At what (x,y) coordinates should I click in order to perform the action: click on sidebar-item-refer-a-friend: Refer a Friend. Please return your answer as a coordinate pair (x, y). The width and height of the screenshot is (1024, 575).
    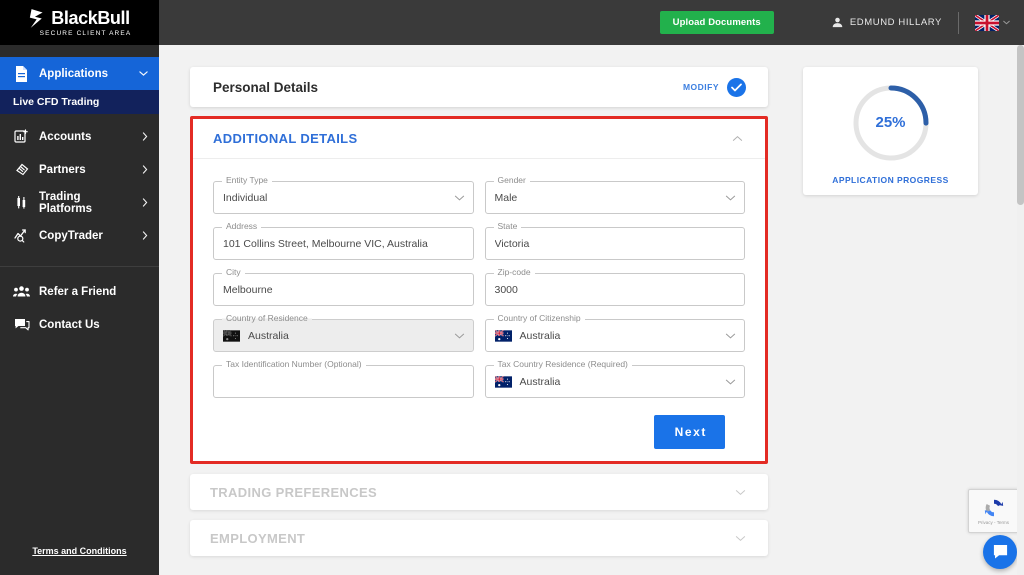
    Looking at the image, I should click on (79, 291).